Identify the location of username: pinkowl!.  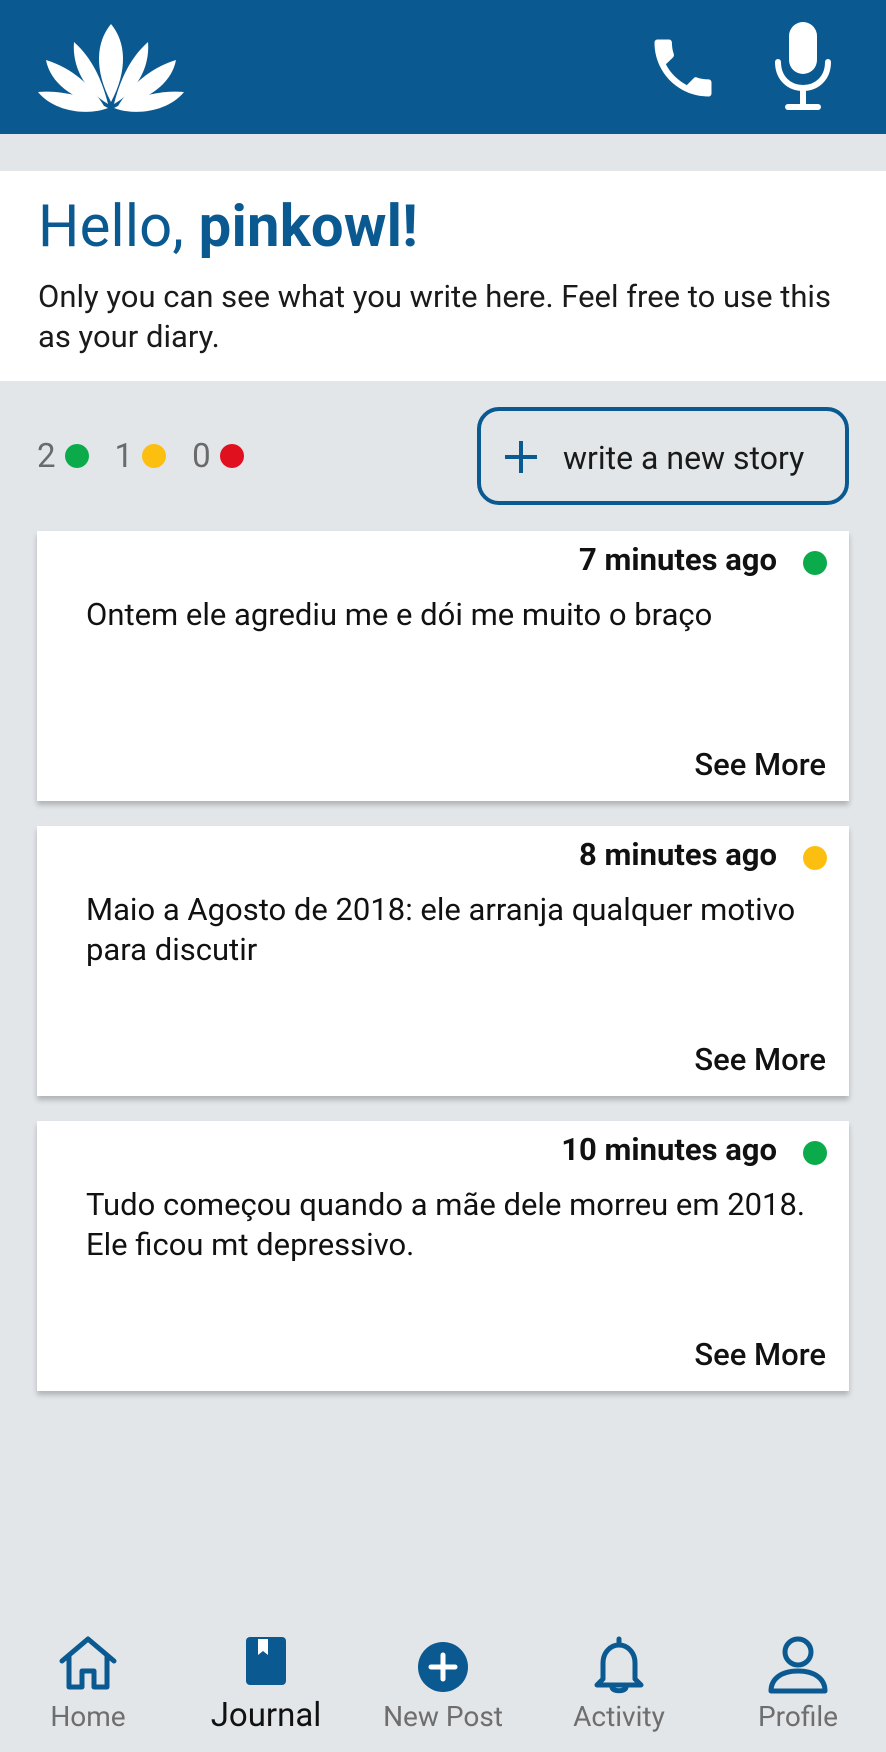
(308, 227).